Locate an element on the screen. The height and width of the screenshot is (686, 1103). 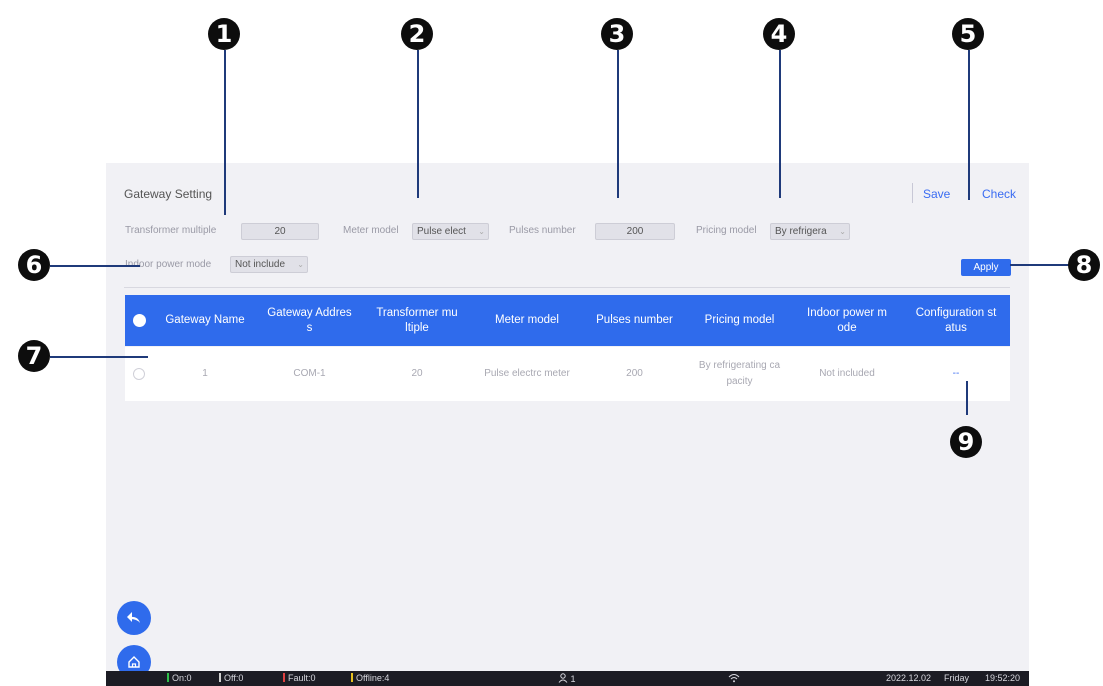
check-button: Check is located at coordinates (999, 194).